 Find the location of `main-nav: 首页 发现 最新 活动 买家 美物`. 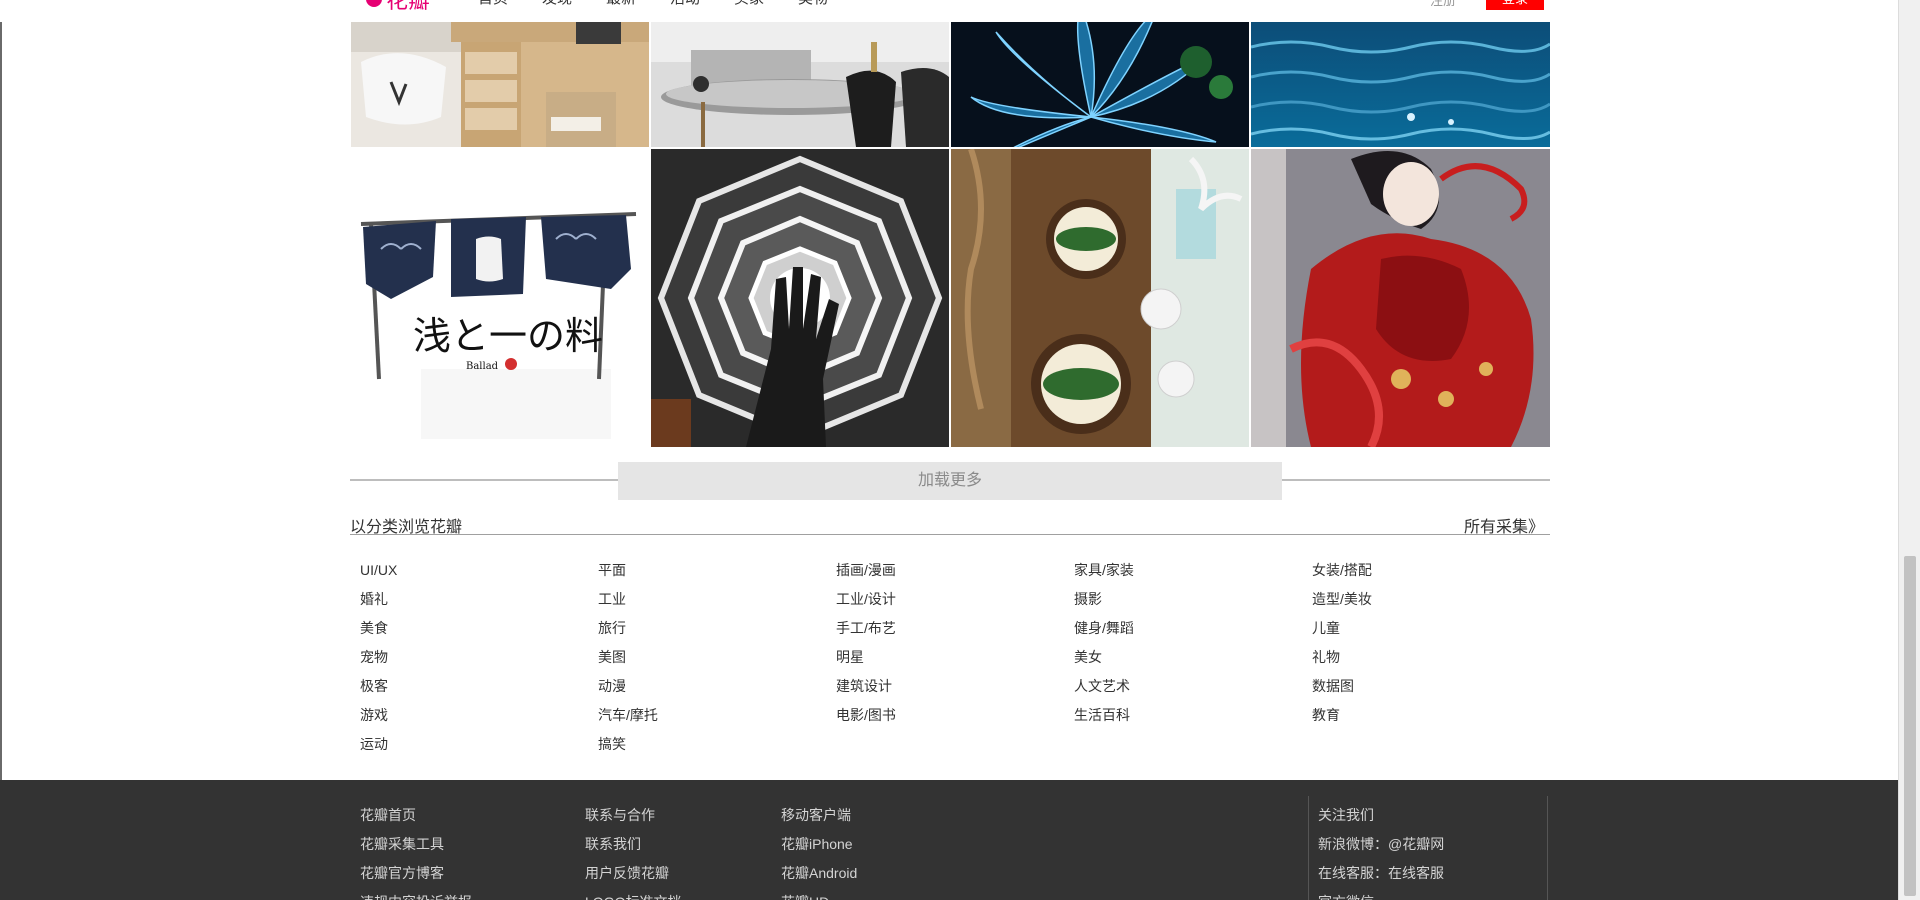

main-nav: 首页 发现 最新 活动 买家 美物 is located at coordinates (670, 5).